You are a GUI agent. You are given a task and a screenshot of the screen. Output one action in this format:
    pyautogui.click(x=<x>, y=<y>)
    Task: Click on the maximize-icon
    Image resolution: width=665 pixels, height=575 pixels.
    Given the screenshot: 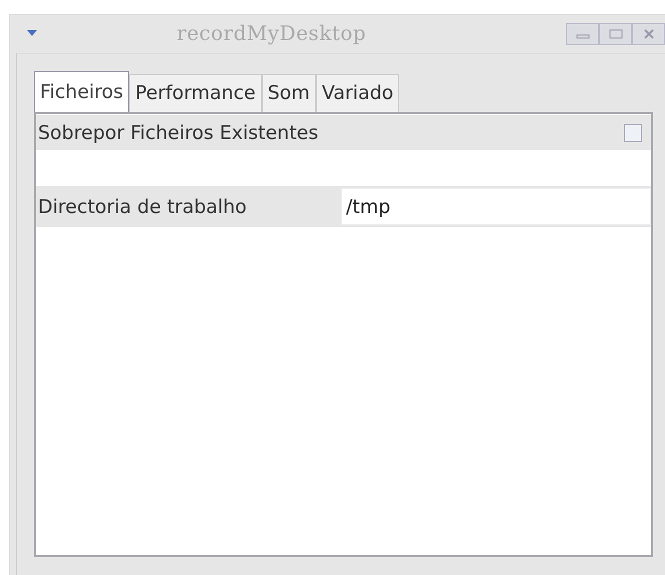 What is the action you would take?
    pyautogui.click(x=615, y=34)
    